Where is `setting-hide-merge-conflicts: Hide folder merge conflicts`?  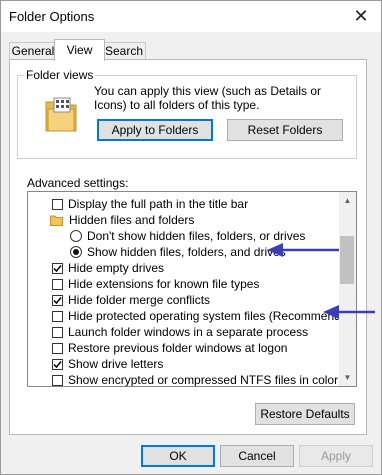
setting-hide-merge-conflicts: Hide folder merge conflicts is located at coordinates (131, 300).